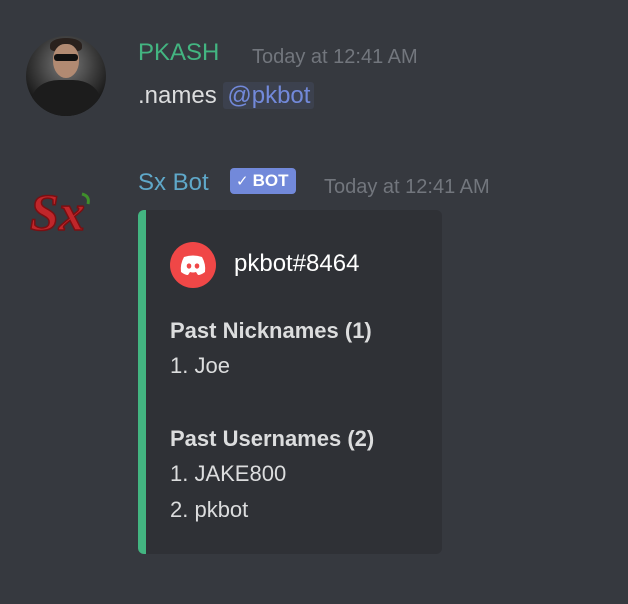  What do you see at coordinates (271, 330) in the screenshot?
I see `field-title: Past Nicknames (1)` at bounding box center [271, 330].